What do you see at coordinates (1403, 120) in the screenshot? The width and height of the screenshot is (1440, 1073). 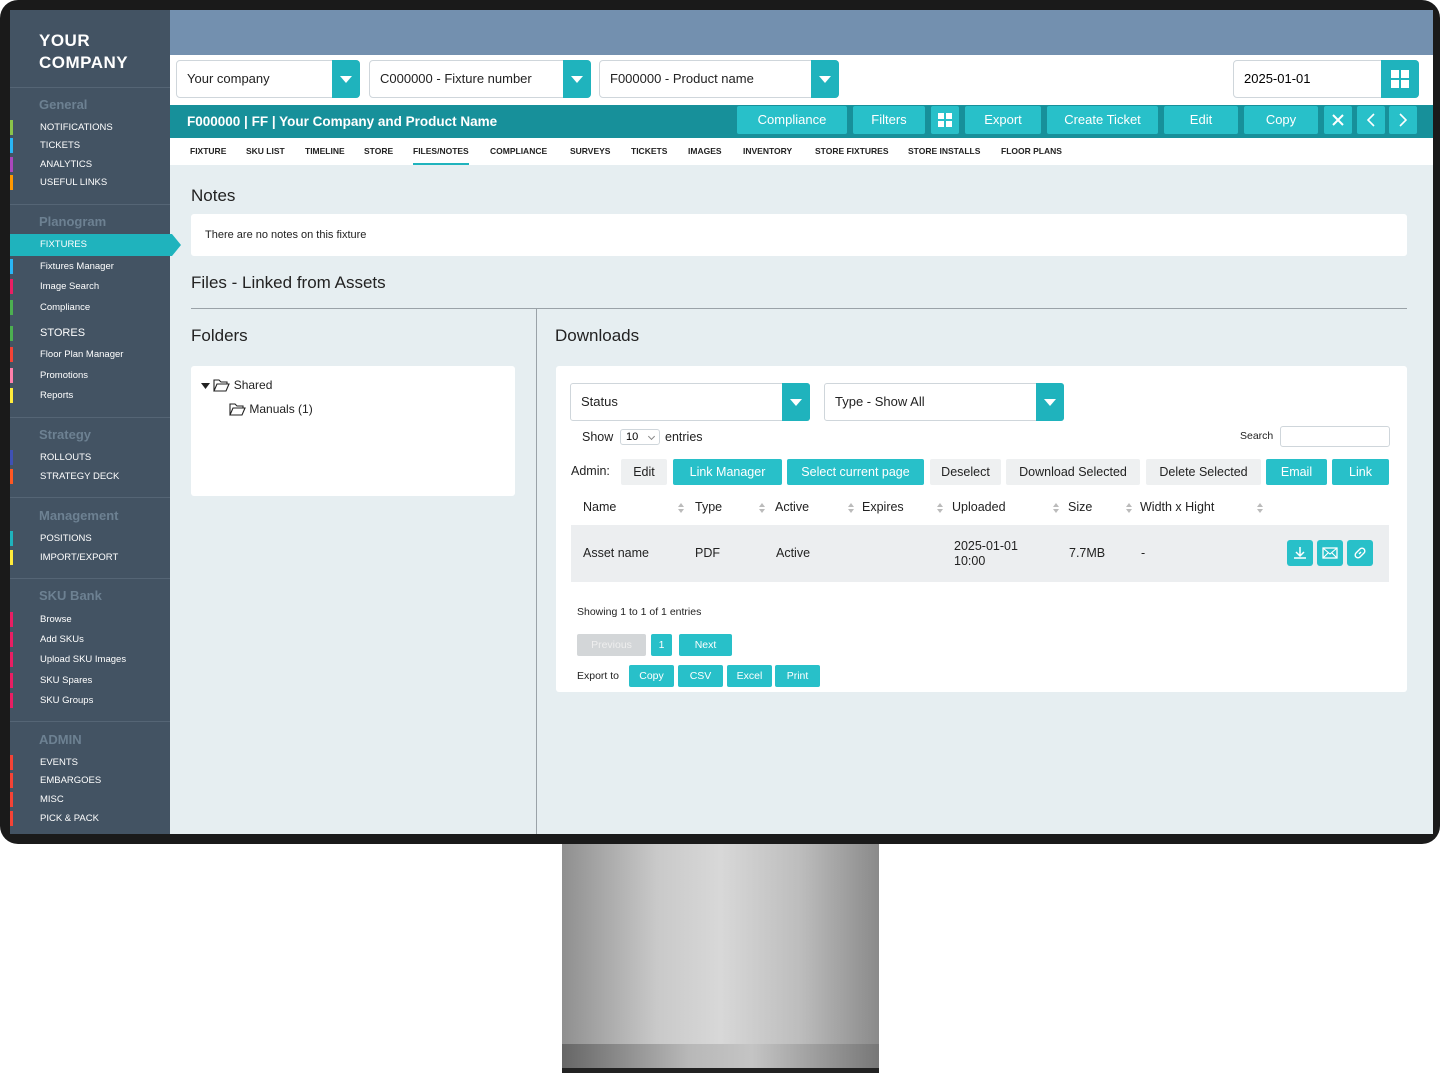 I see `next-fixture-button` at bounding box center [1403, 120].